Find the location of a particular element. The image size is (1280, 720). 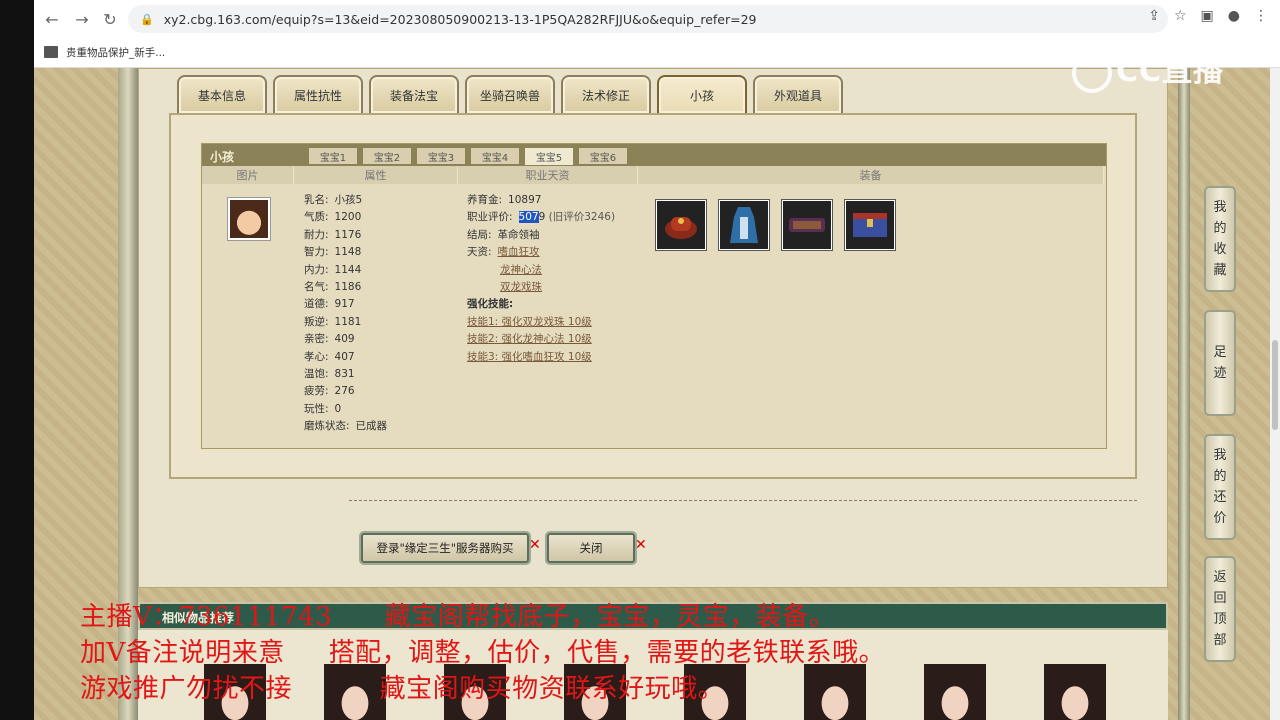

sidenav-char: 收 is located at coordinates (1220, 249).